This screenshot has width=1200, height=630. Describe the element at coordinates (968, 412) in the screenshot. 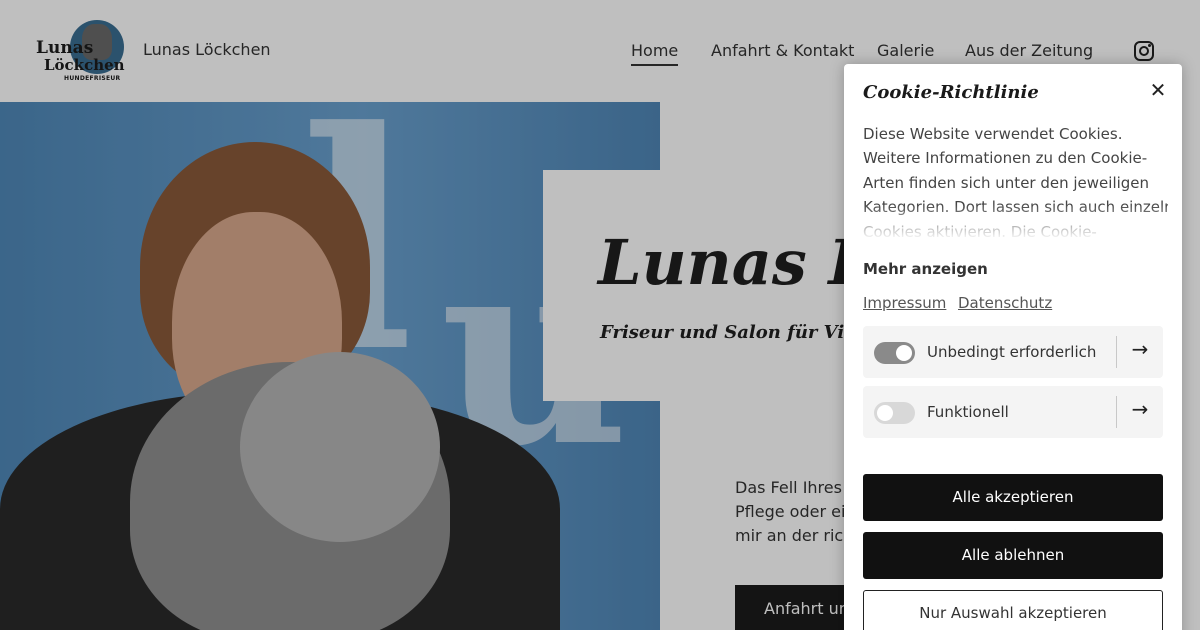

I see `cookie-category-label: Funktionell` at that location.